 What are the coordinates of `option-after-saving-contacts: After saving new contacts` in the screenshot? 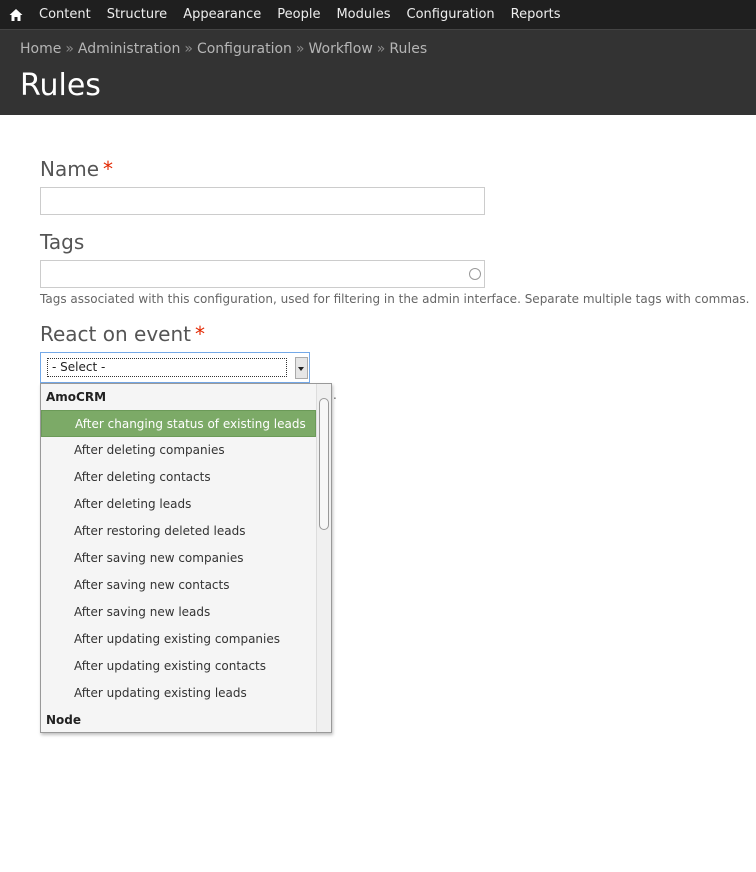 It's located at (186, 585).